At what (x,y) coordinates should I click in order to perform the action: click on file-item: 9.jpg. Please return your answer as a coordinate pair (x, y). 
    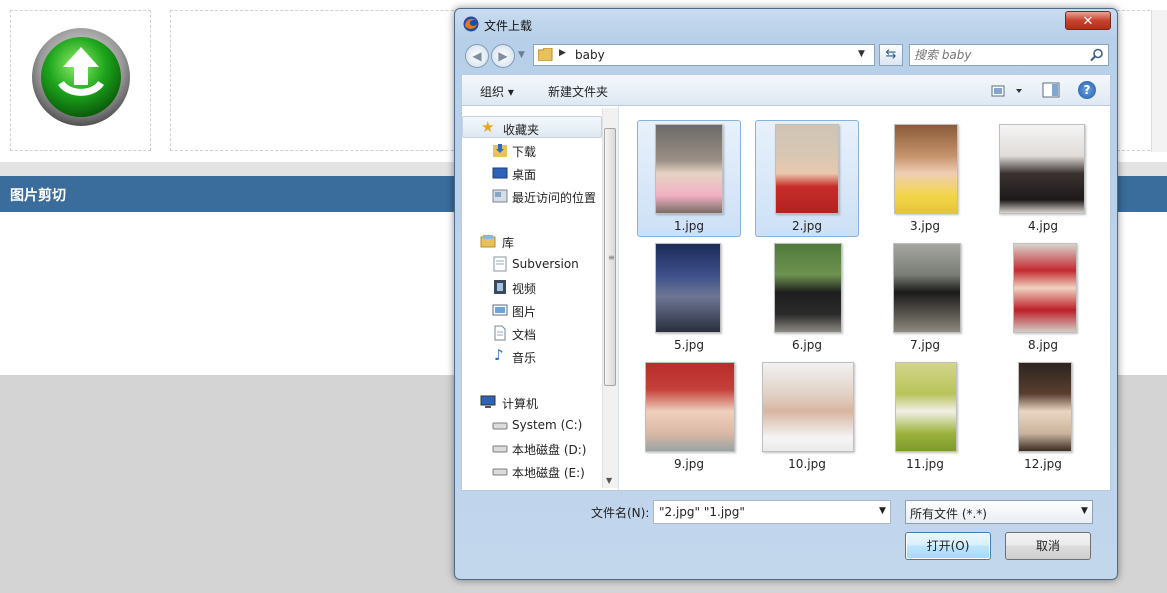
    Looking at the image, I should click on (689, 416).